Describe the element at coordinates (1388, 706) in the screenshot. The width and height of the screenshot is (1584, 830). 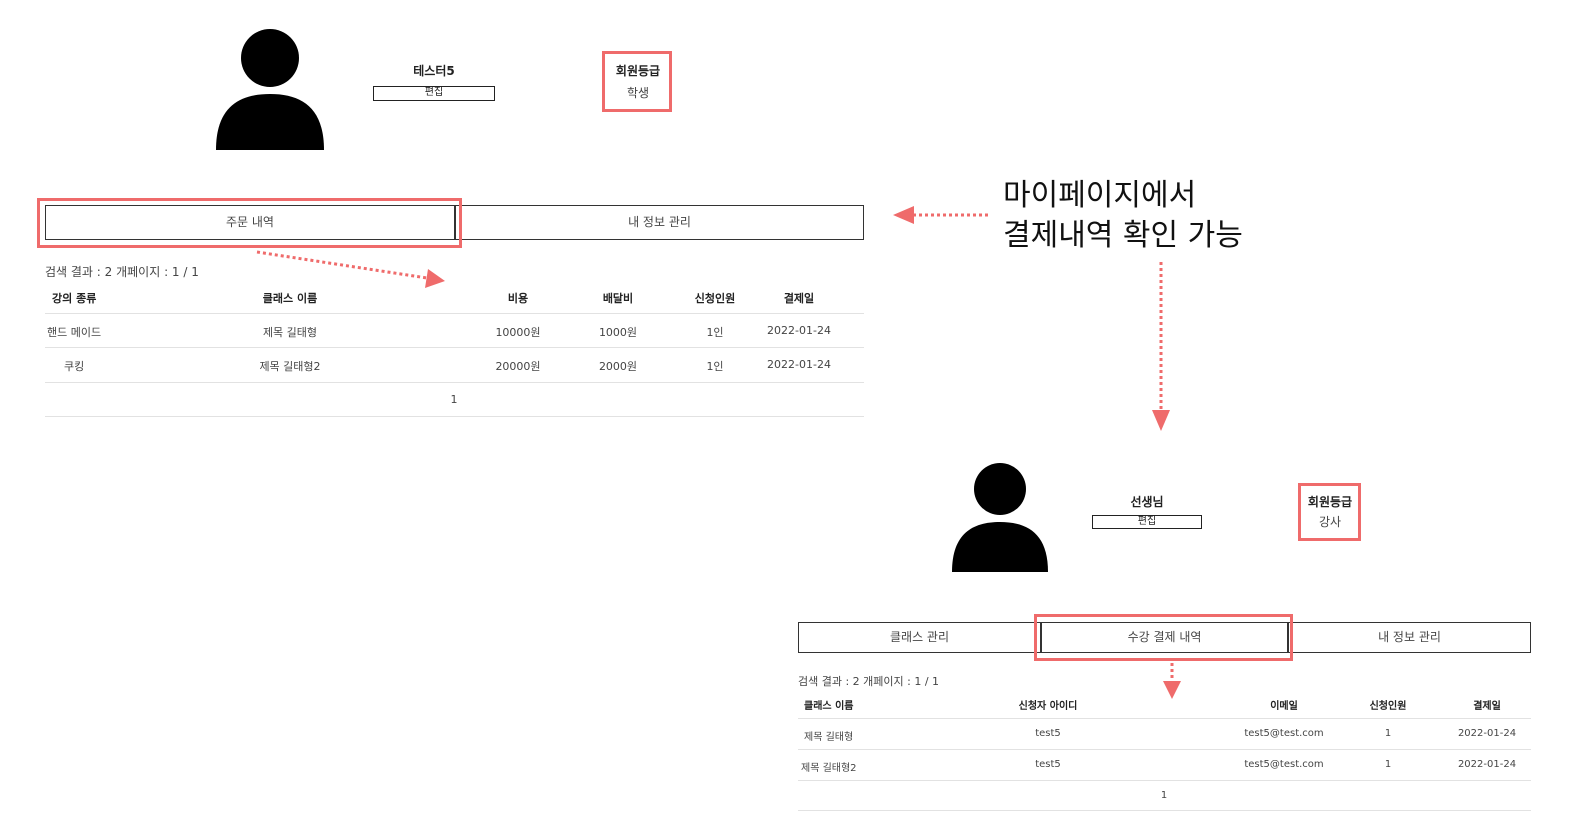
I see `column-header: 신청인원` at that location.